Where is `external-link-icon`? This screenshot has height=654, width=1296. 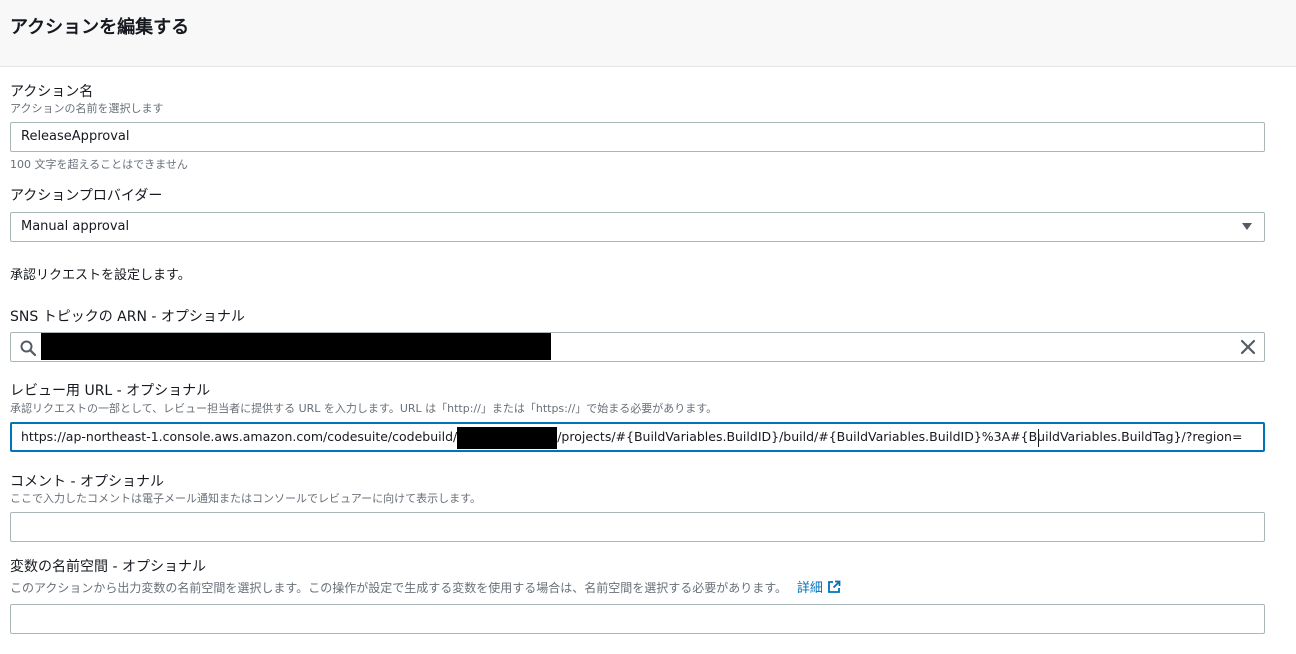
external-link-icon is located at coordinates (834, 586).